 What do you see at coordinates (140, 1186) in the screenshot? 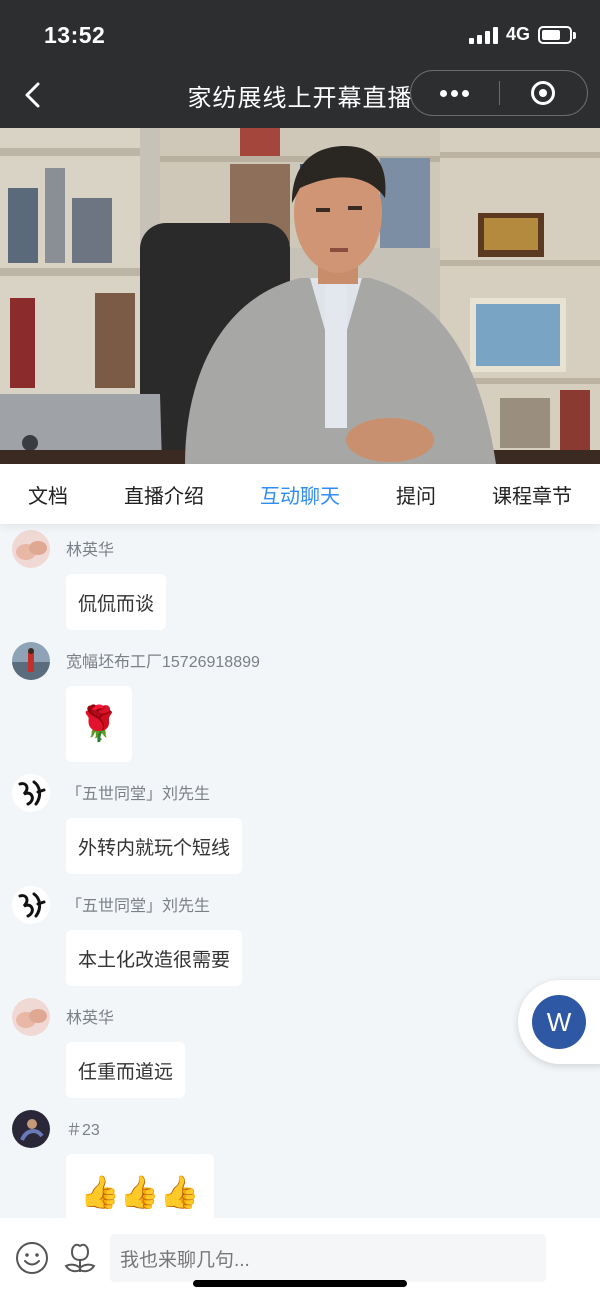
I see `thumbs-up-emoji: 👍👍👍` at bounding box center [140, 1186].